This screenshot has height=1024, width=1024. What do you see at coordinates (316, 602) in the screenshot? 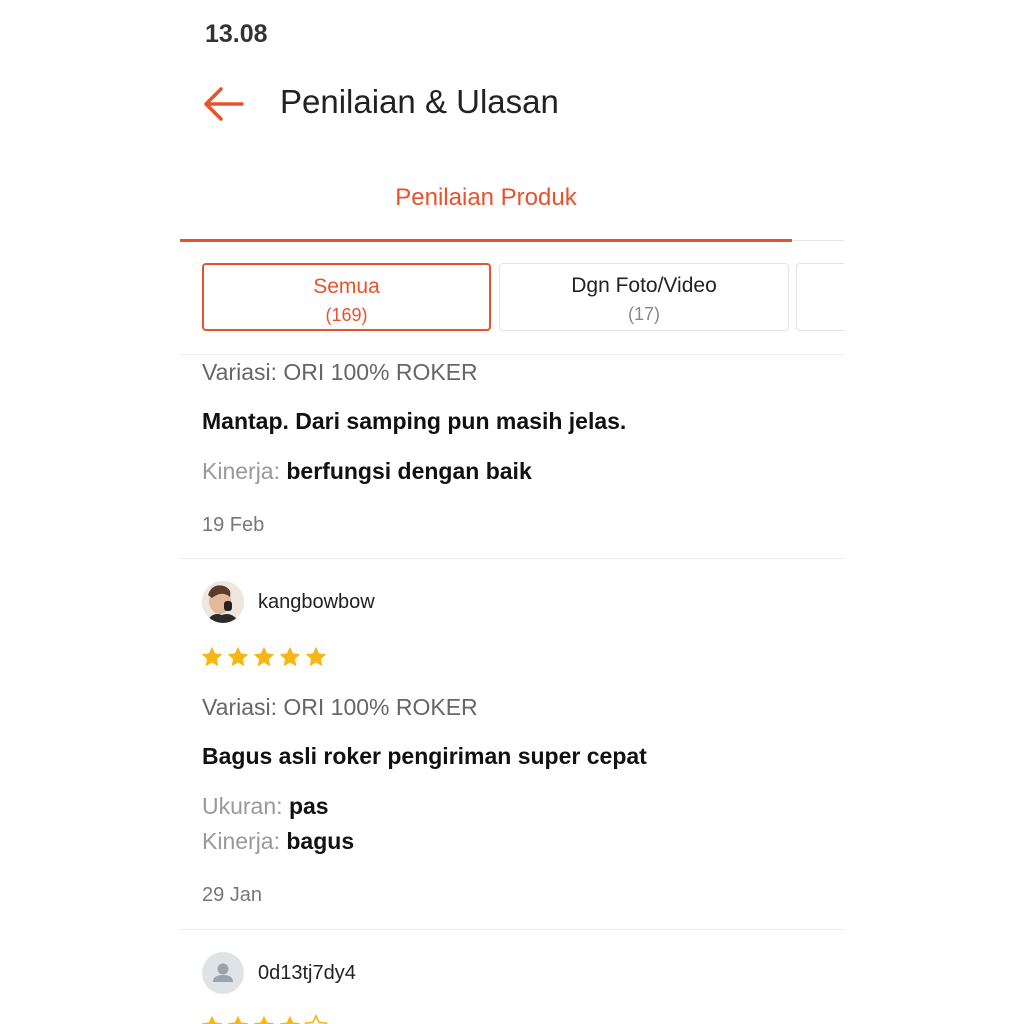
I see `reviewer-username: kangbowbow` at bounding box center [316, 602].